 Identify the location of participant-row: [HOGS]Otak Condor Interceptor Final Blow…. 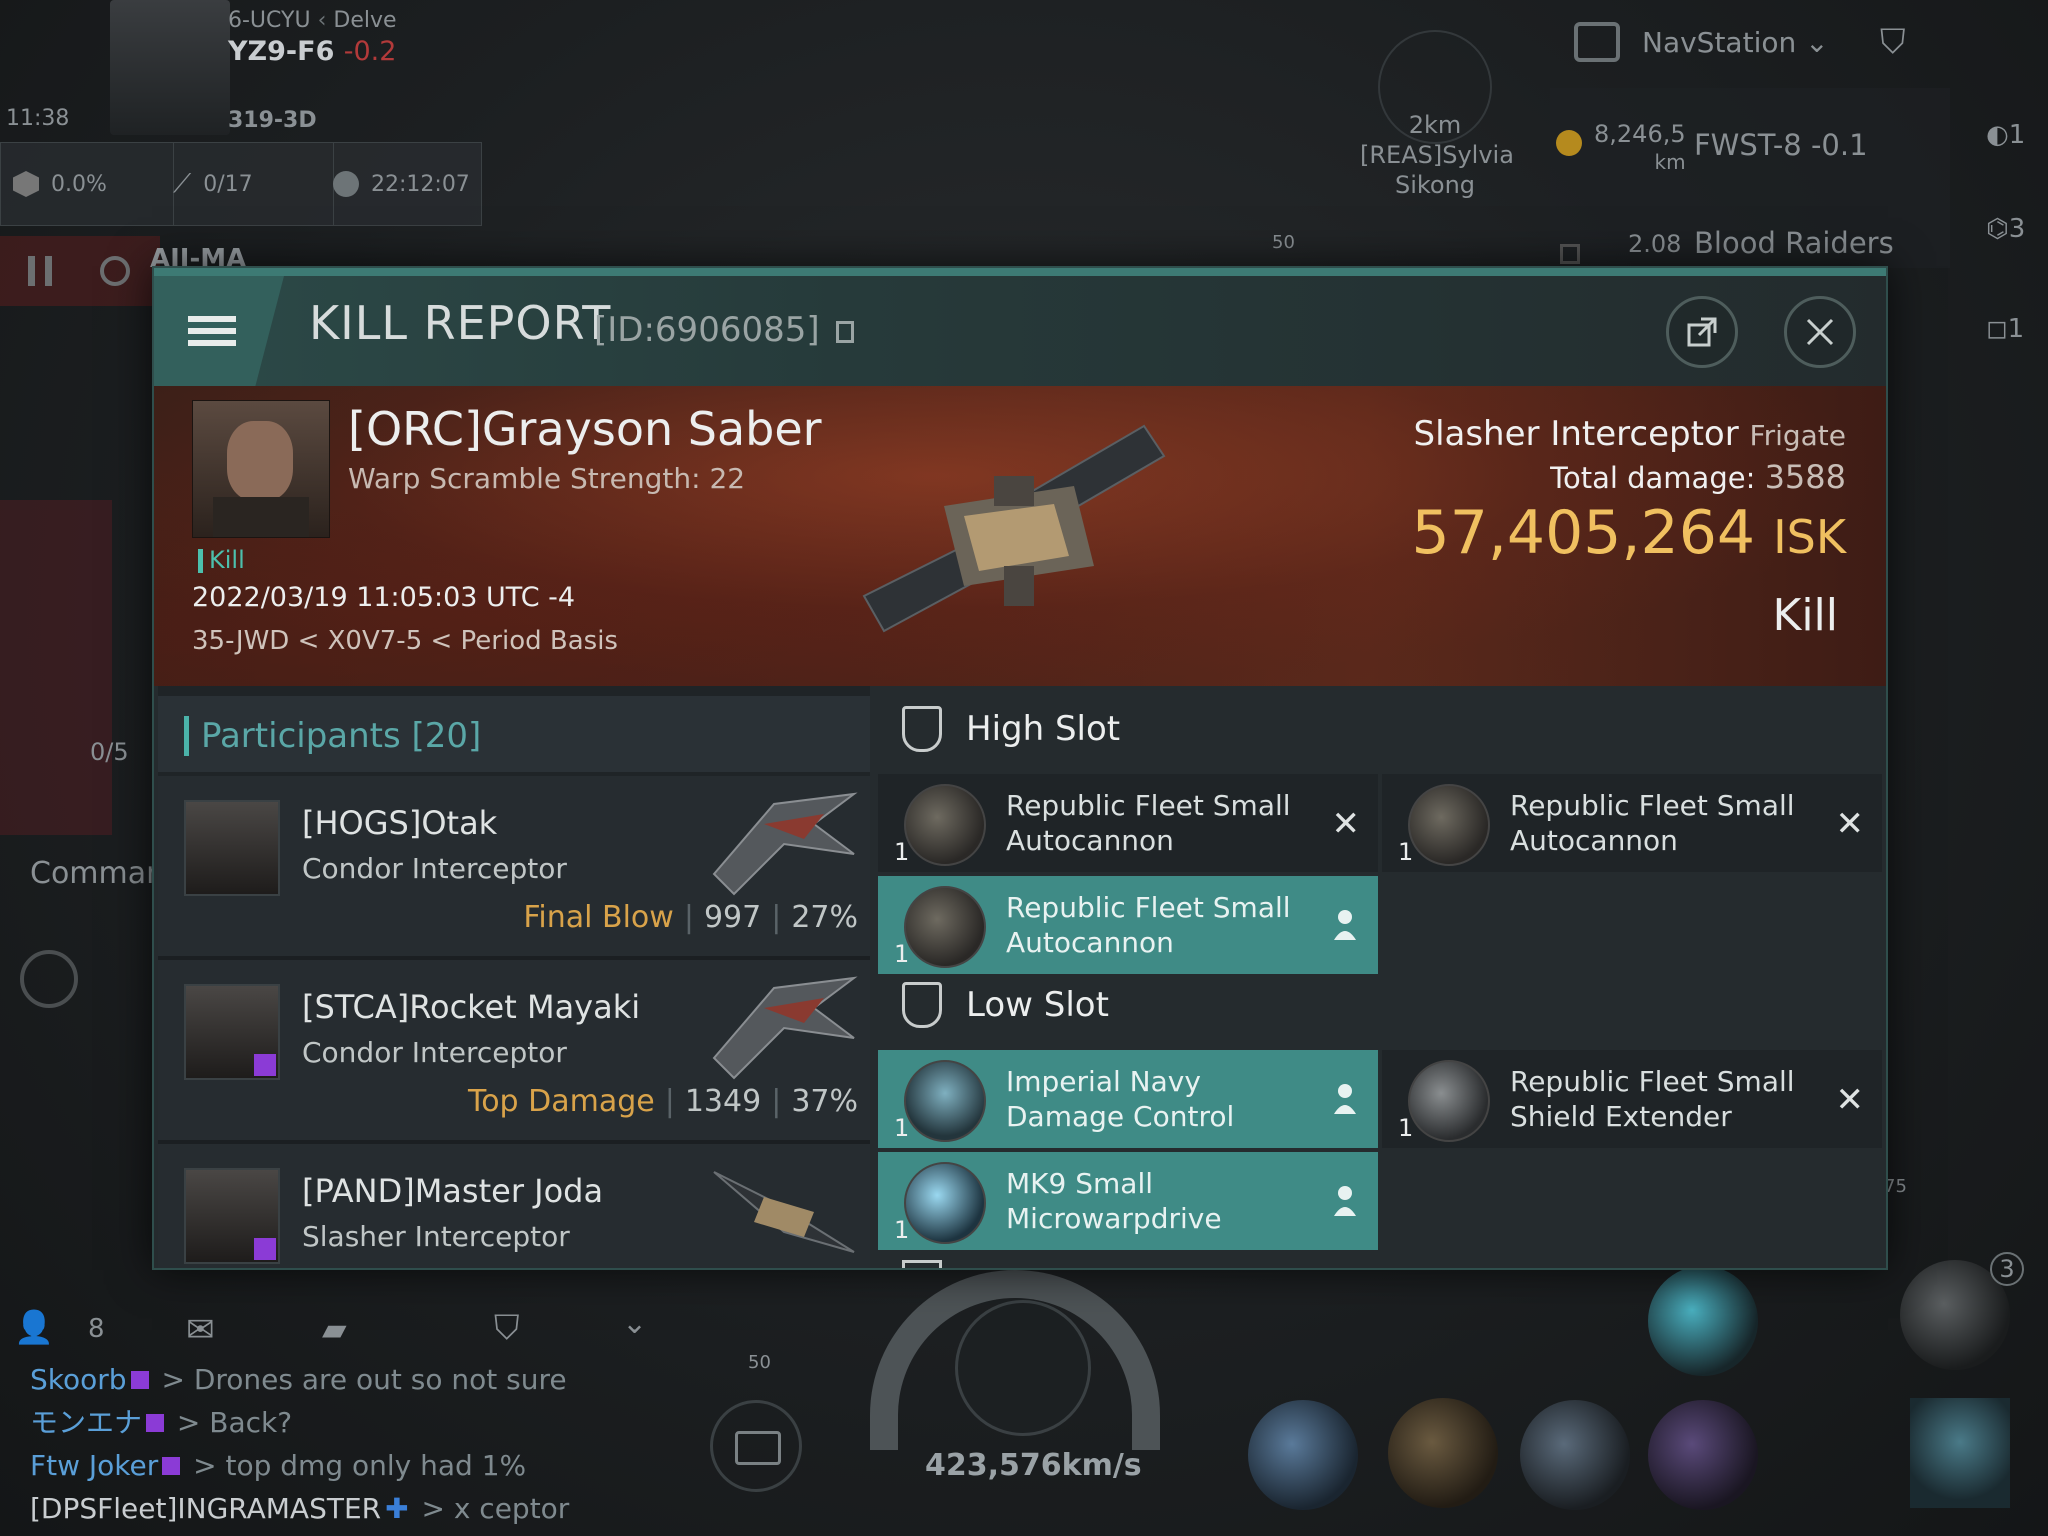
(514, 868).